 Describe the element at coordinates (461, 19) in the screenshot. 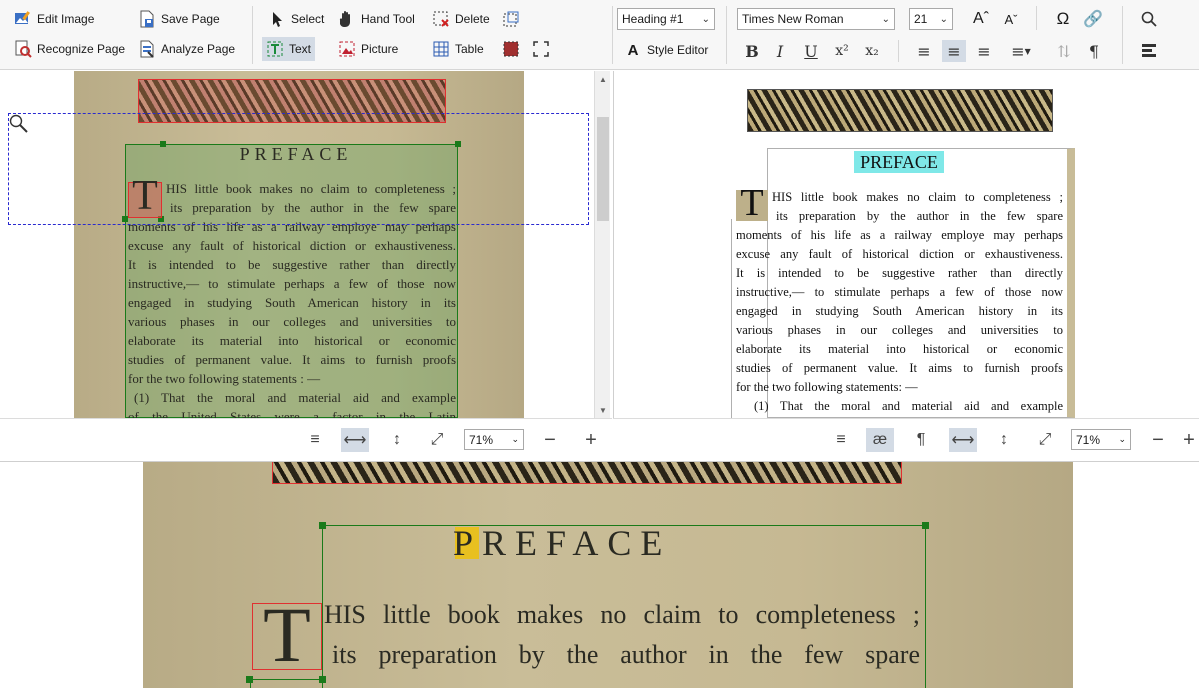

I see `delete-area-button: Delete` at that location.